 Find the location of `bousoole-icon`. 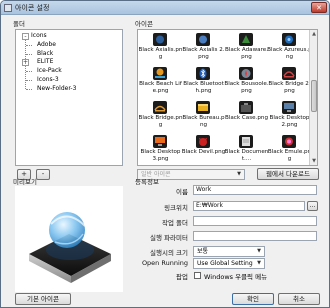

bousoole-icon is located at coordinates (246, 73).